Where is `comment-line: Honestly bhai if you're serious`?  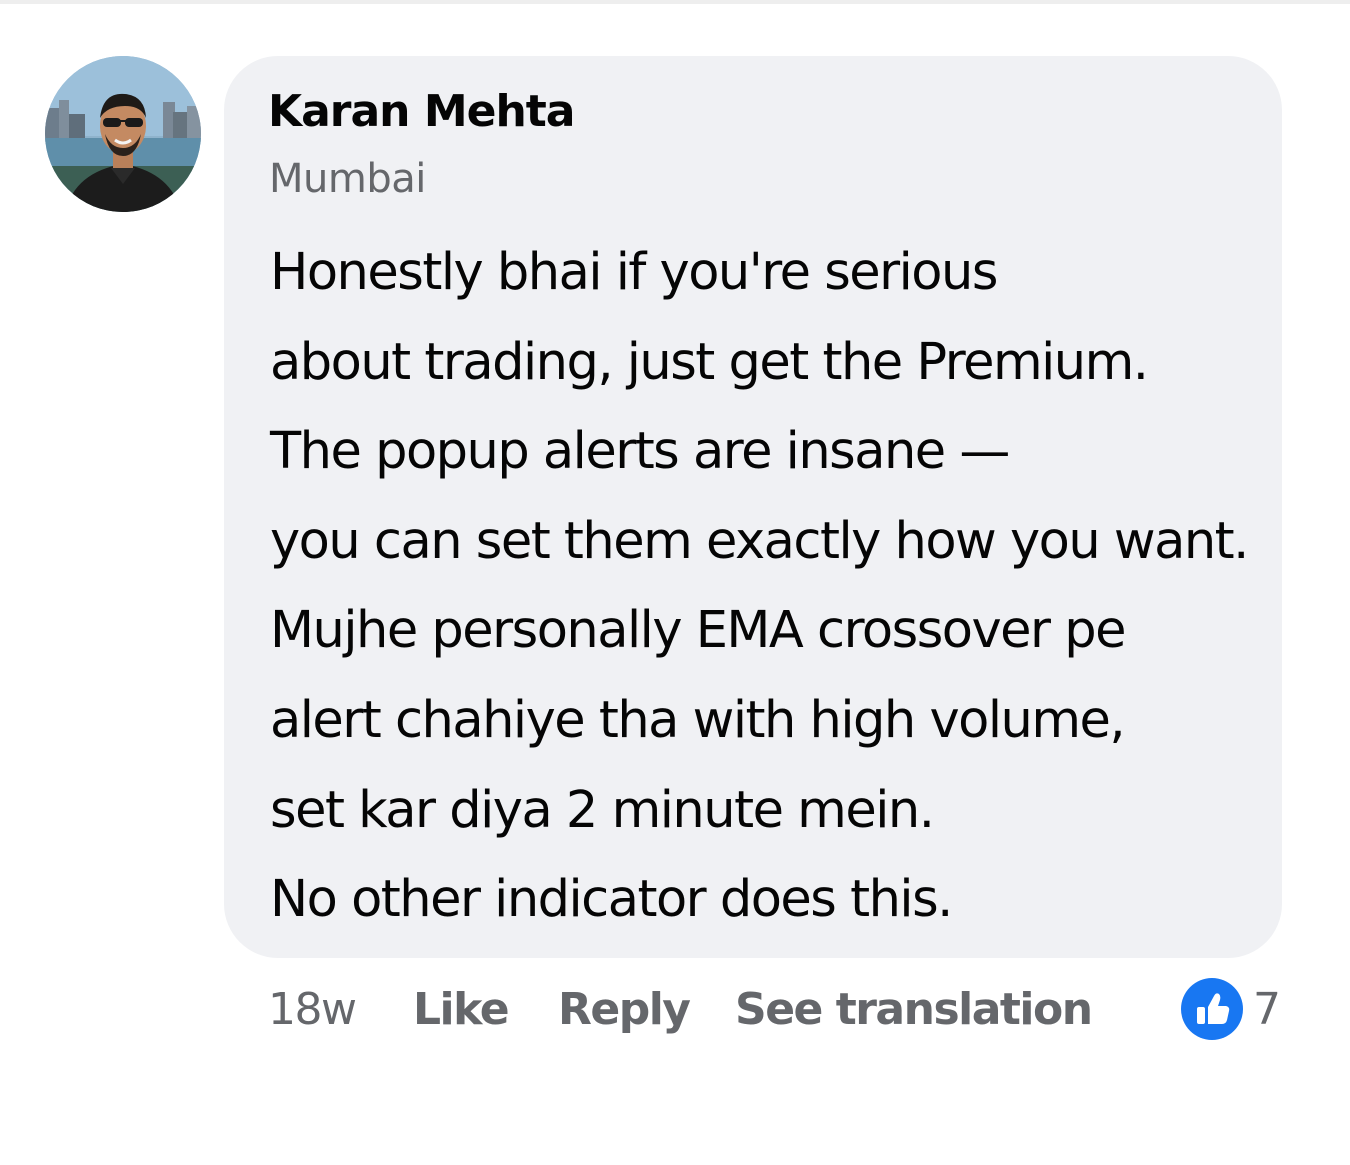
comment-line: Honestly bhai if you're serious is located at coordinates (634, 272).